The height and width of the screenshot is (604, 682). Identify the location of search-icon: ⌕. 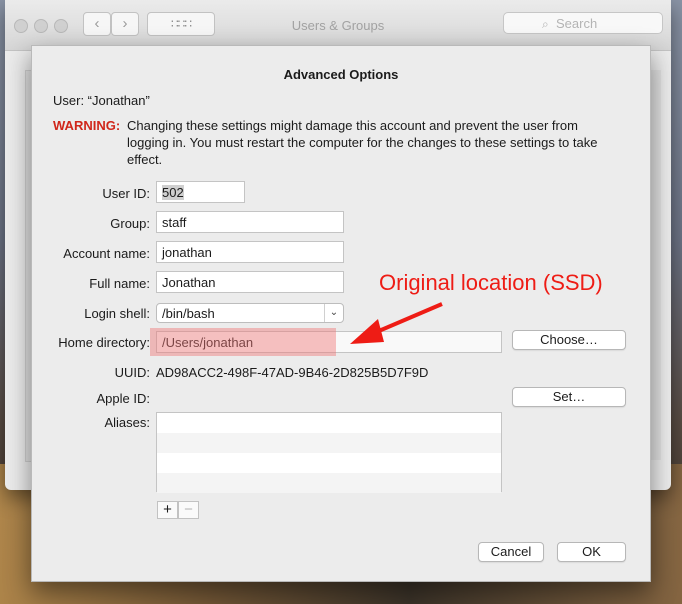
(545, 24).